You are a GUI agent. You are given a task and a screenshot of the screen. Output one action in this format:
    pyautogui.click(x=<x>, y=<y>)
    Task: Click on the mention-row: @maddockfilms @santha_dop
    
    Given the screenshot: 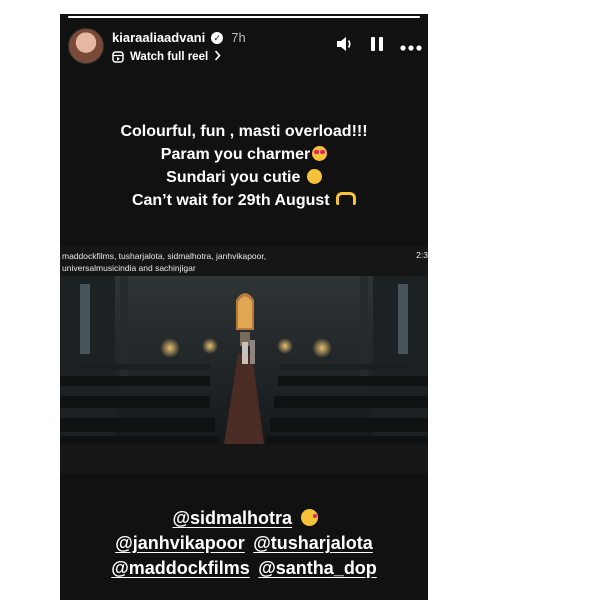 What is the action you would take?
    pyautogui.click(x=244, y=568)
    